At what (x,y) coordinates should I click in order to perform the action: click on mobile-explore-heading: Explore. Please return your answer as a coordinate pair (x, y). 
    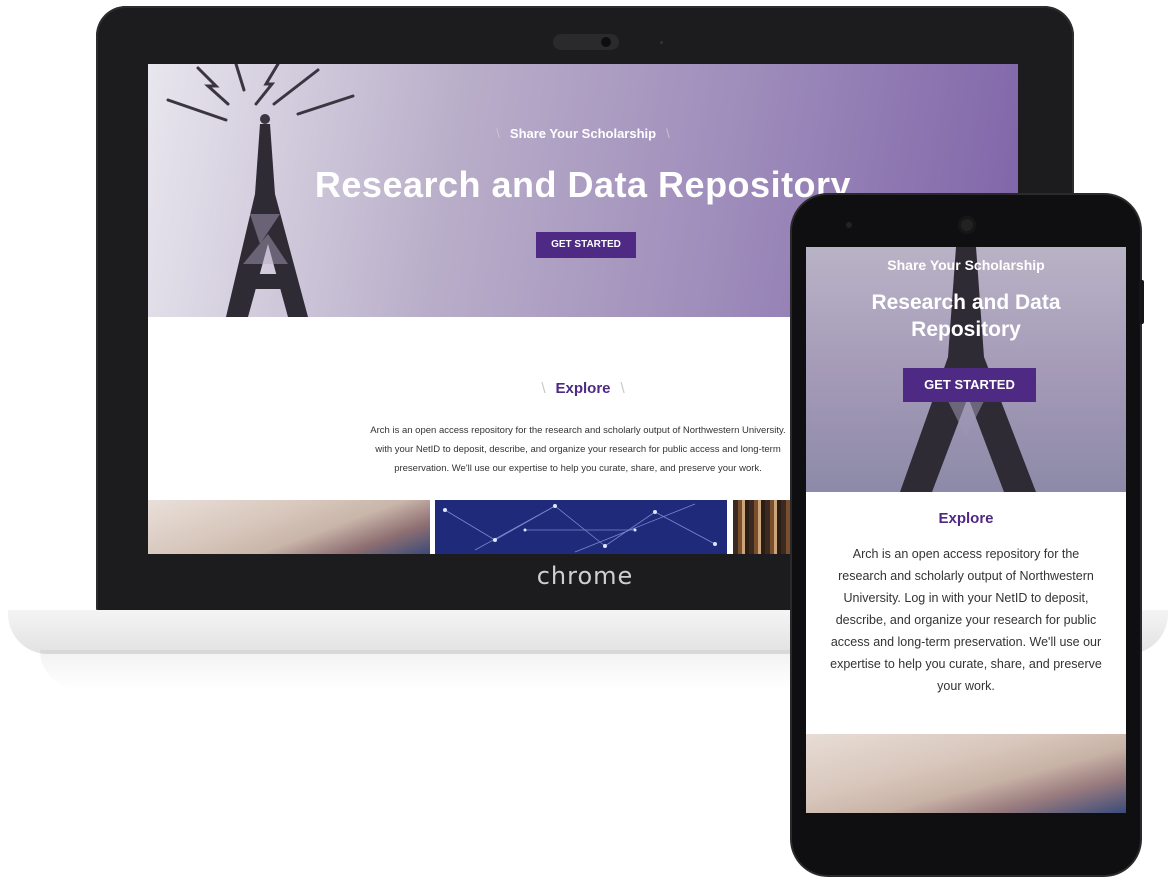
    Looking at the image, I should click on (966, 518).